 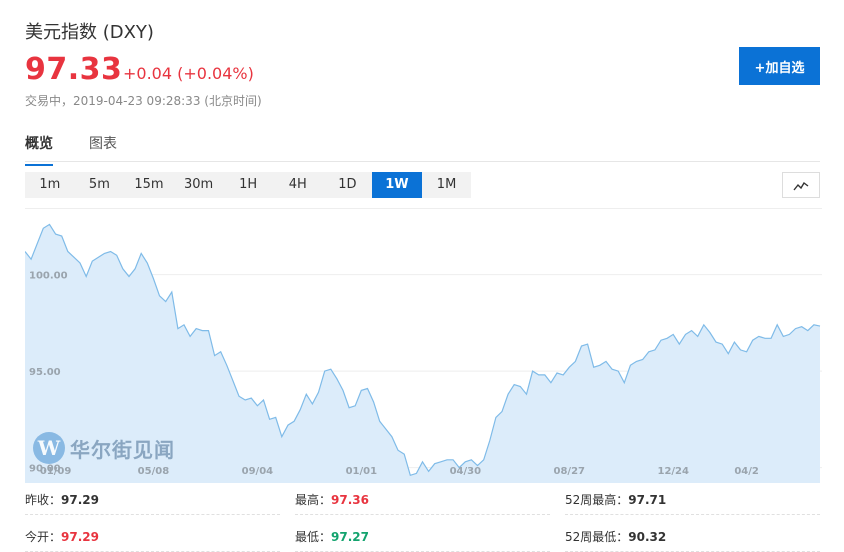 What do you see at coordinates (89, 32) in the screenshot?
I see `page-title: 美元指数 (DXY)` at bounding box center [89, 32].